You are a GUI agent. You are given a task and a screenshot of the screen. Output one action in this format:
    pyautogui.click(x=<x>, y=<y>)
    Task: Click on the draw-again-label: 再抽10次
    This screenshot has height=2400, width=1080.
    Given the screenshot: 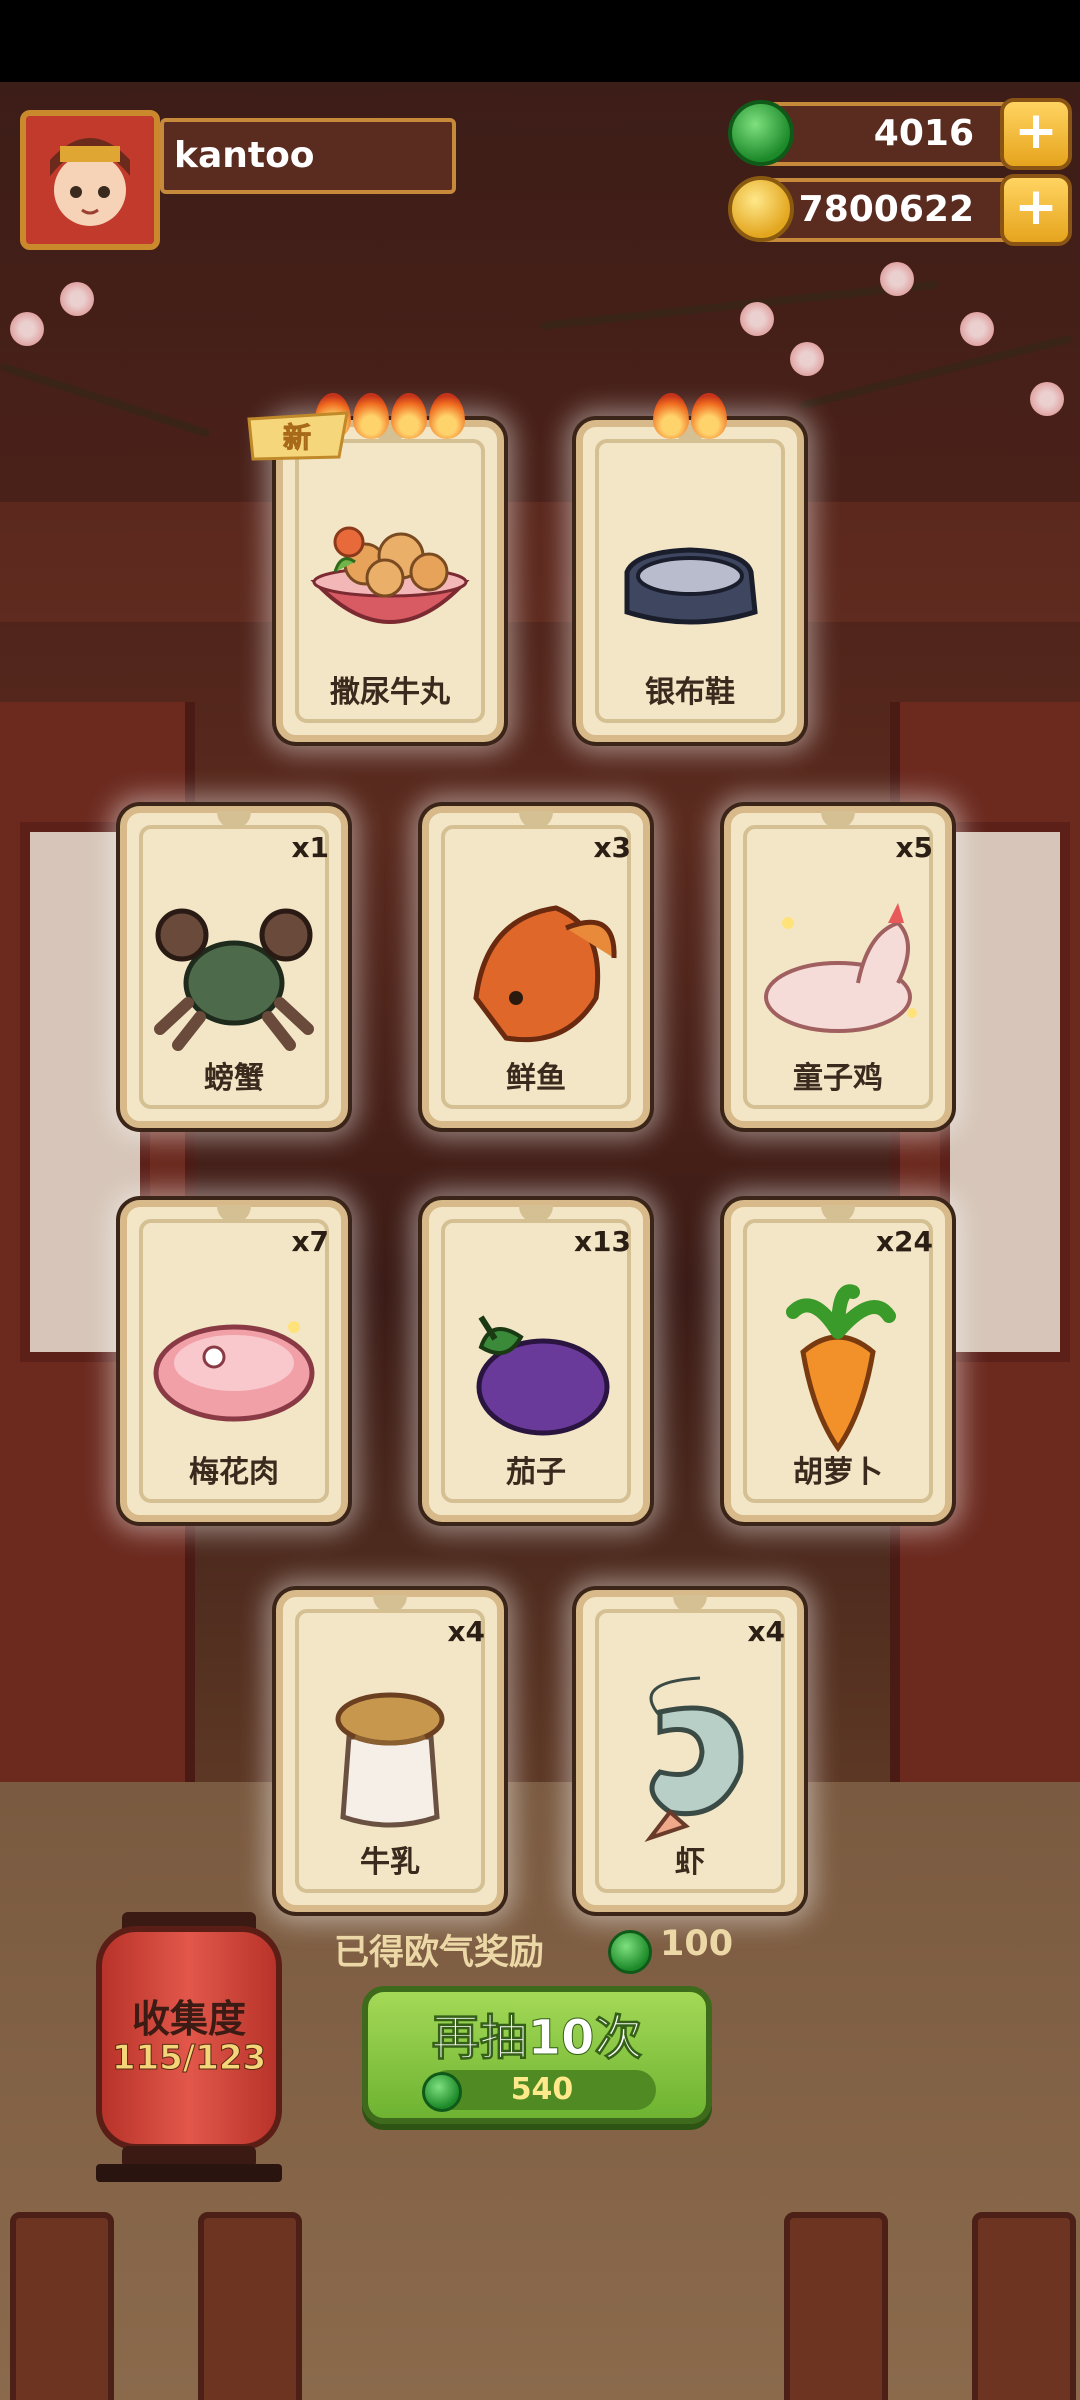 What is the action you would take?
    pyautogui.click(x=537, y=2038)
    